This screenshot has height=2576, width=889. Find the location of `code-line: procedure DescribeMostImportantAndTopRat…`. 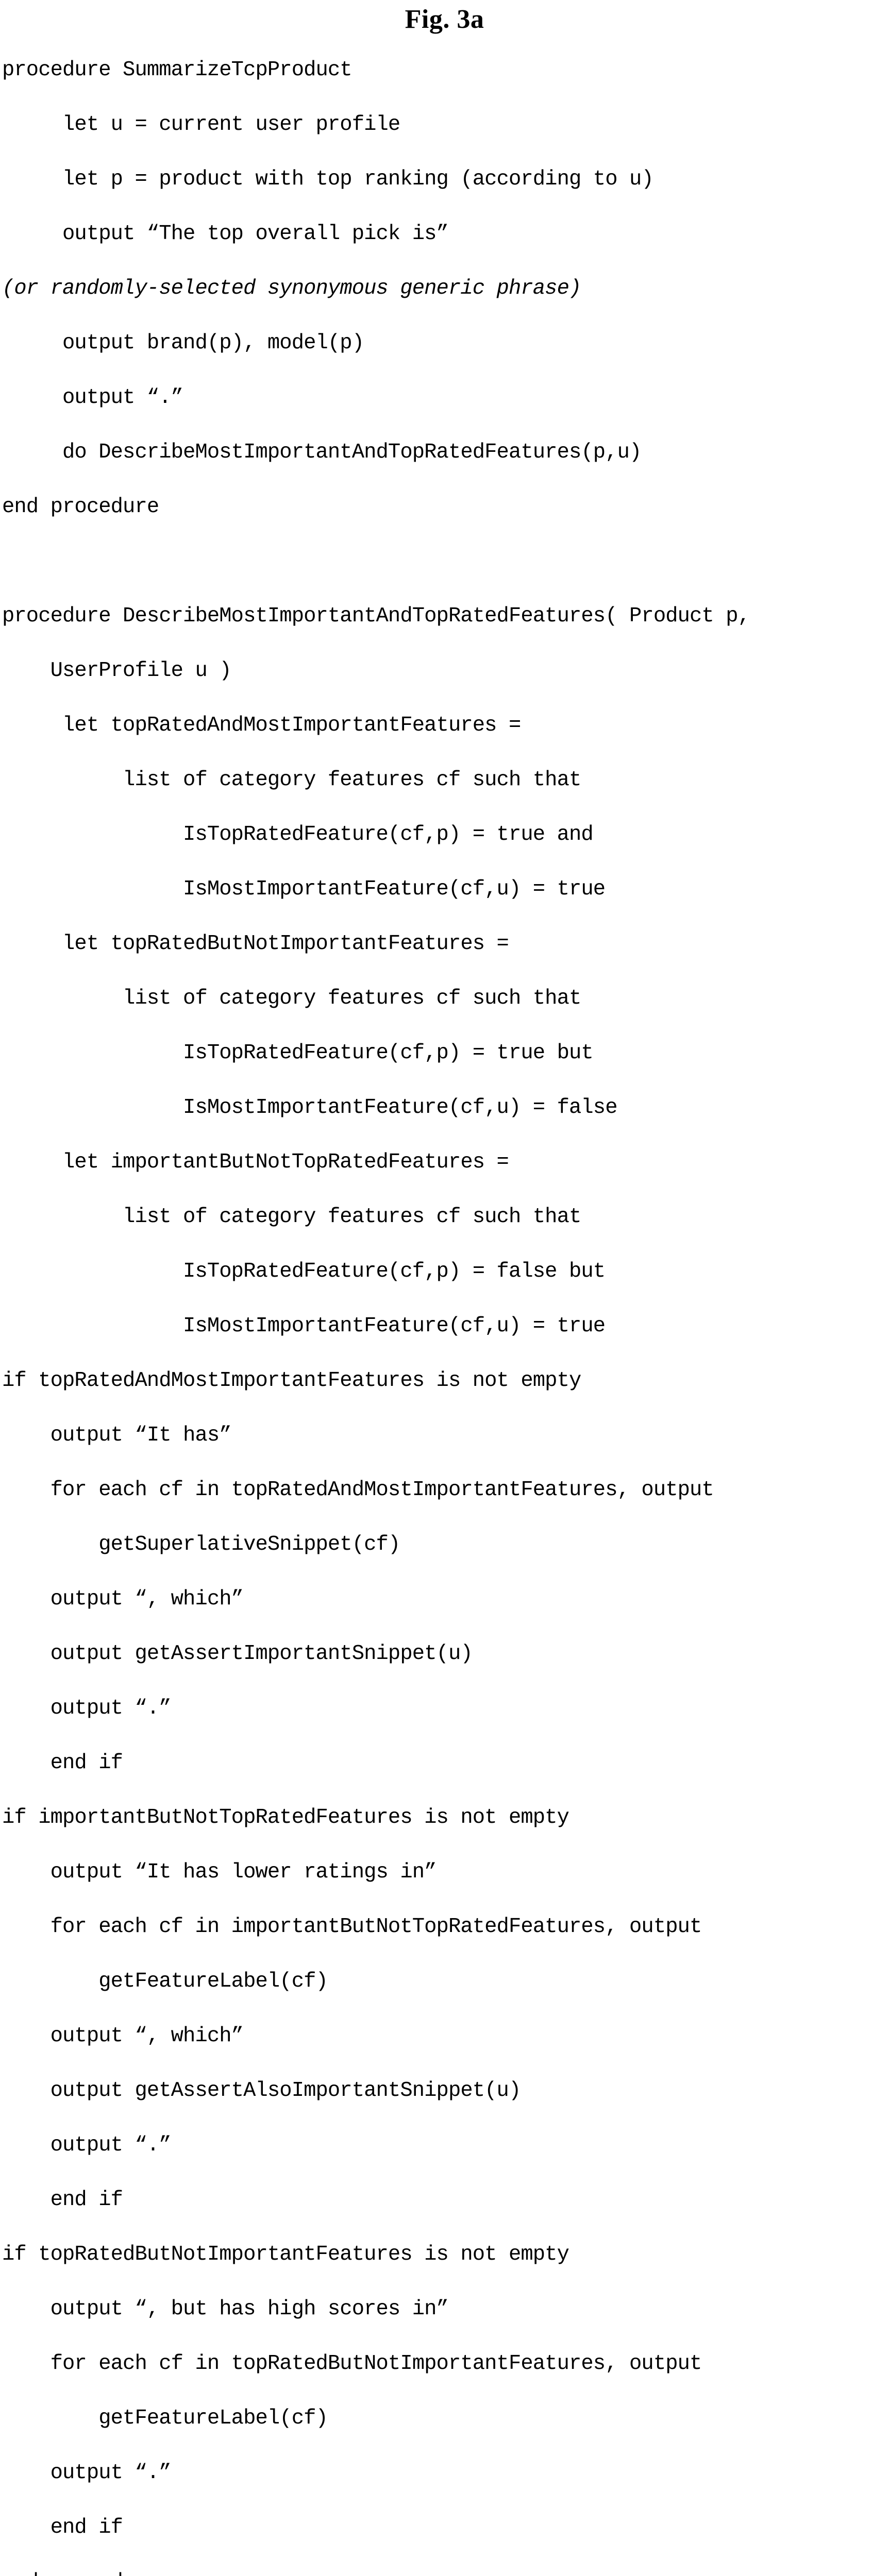

code-line: procedure DescribeMostImportantAndTopRat… is located at coordinates (376, 616).